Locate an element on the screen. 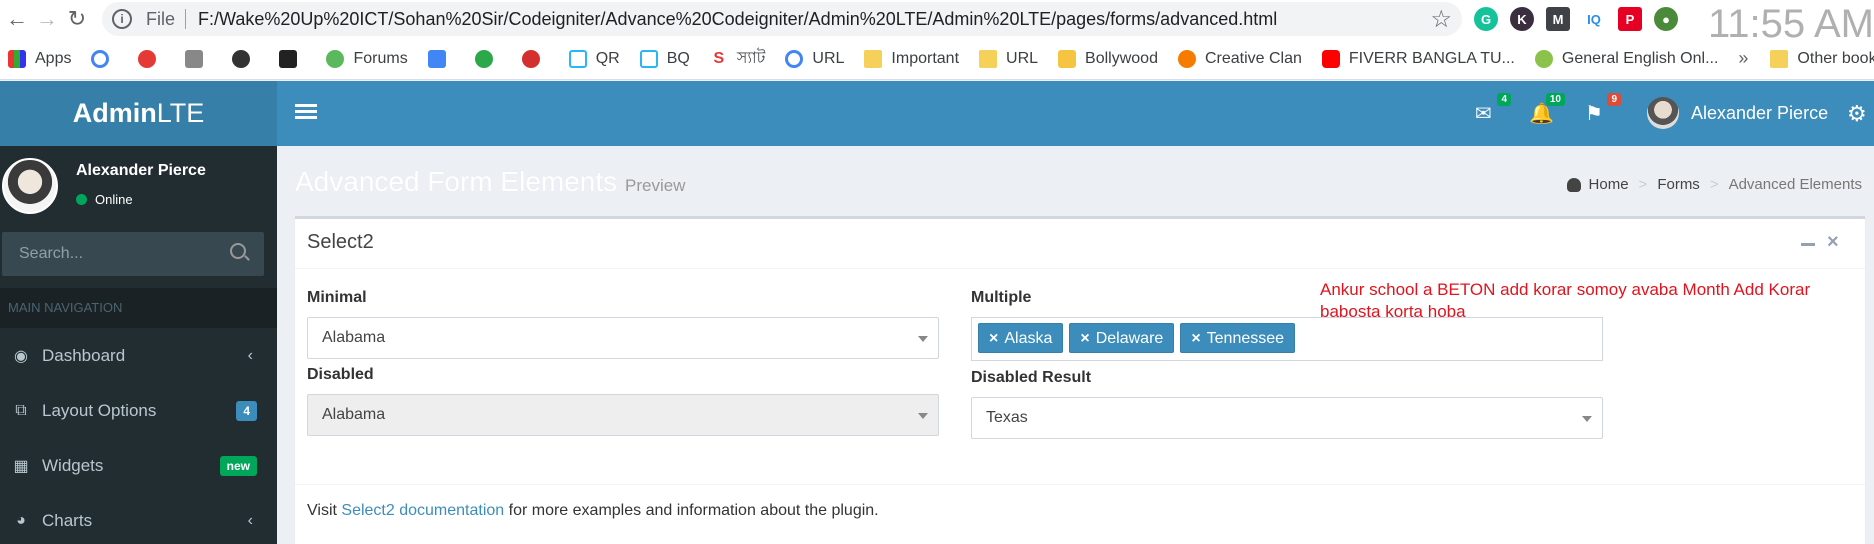 This screenshot has height=544, width=1874. sidebar-search is located at coordinates (133, 254).